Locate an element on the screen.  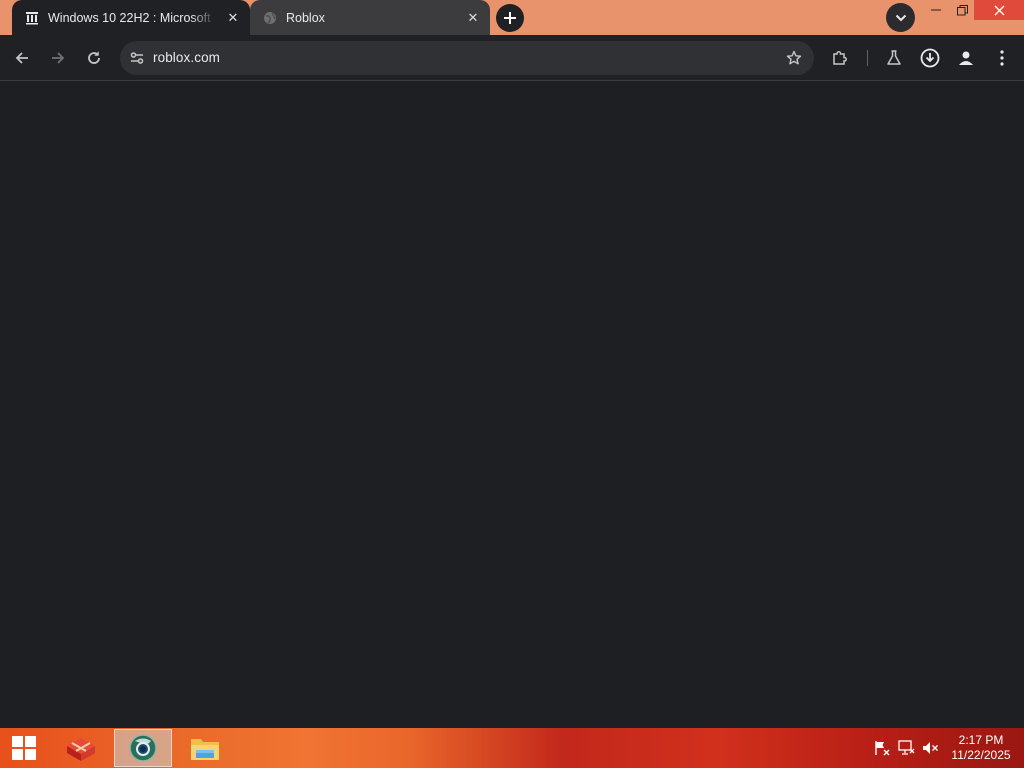
extensions-button is located at coordinates (840, 58).